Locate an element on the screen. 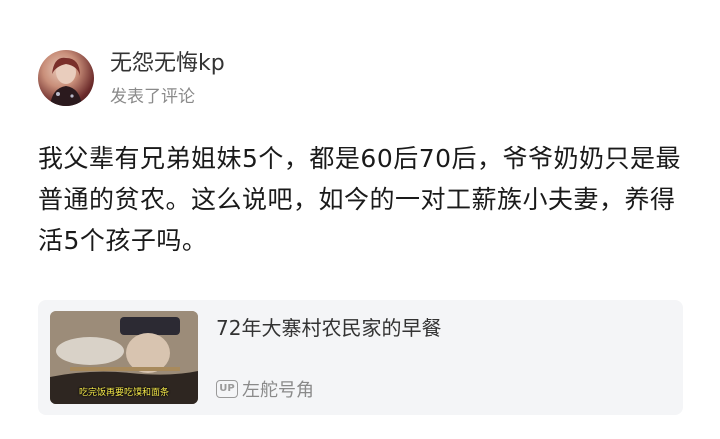  bottom-fade is located at coordinates (360, 427).